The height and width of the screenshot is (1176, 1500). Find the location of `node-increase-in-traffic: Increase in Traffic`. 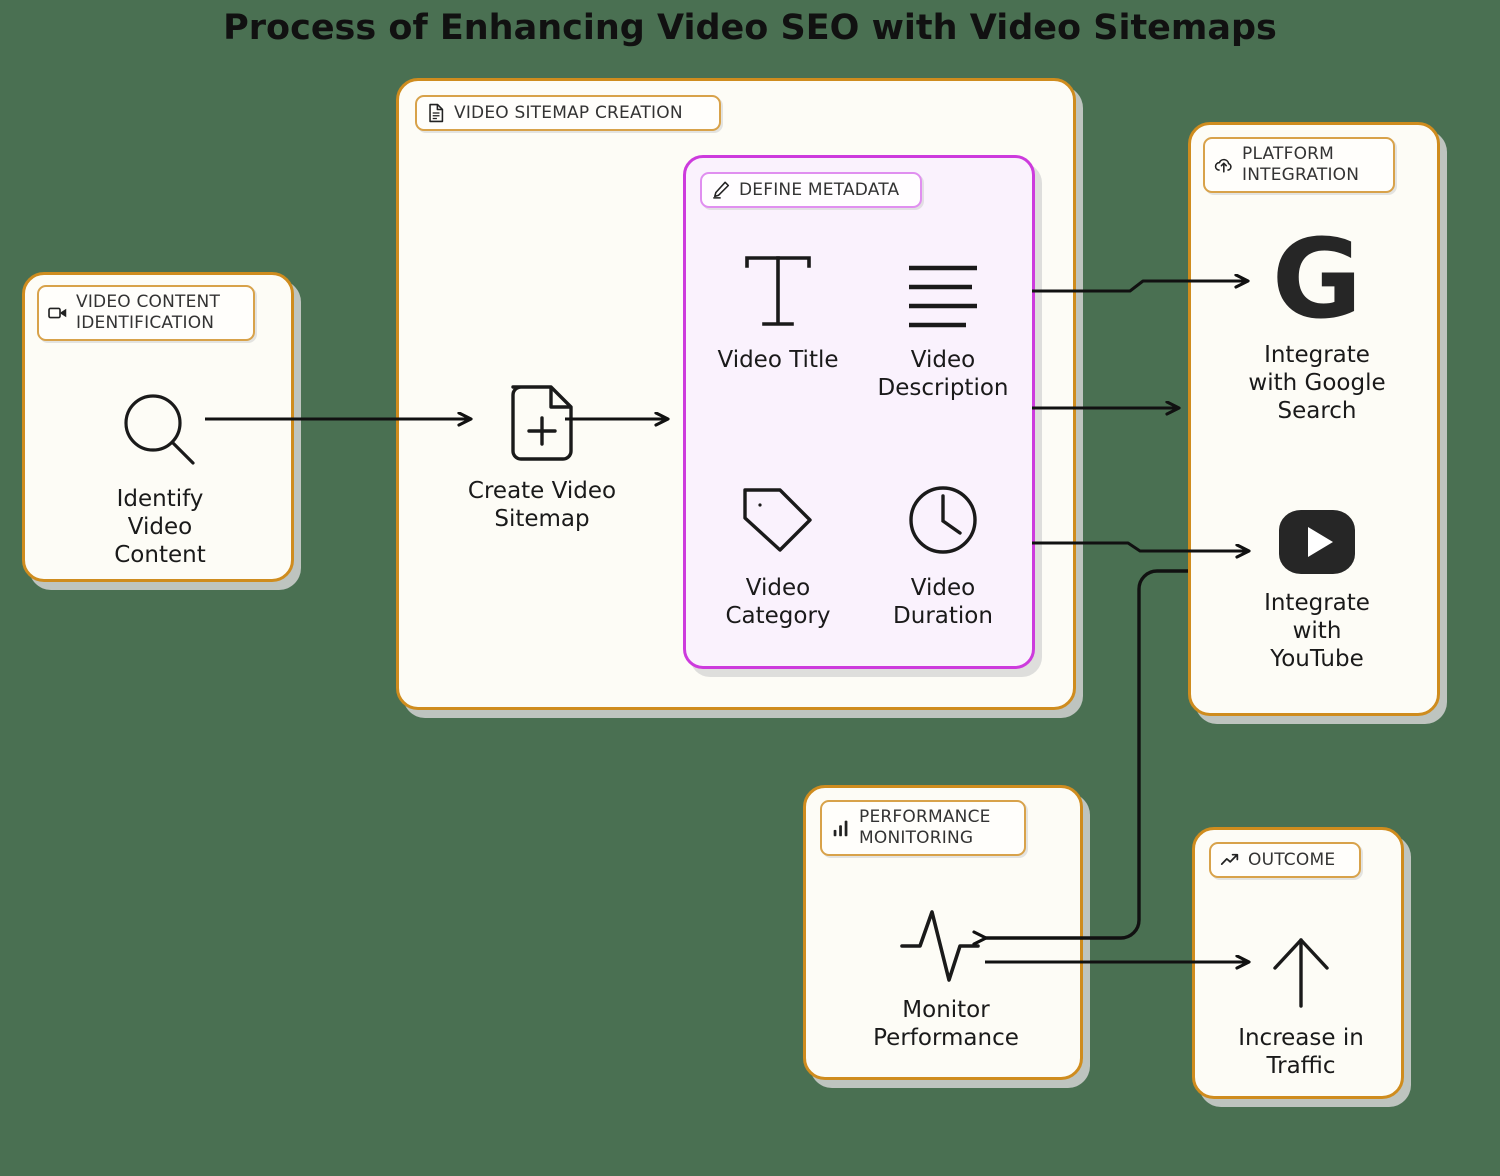

node-increase-in-traffic: Increase in Traffic is located at coordinates (1301, 1005).